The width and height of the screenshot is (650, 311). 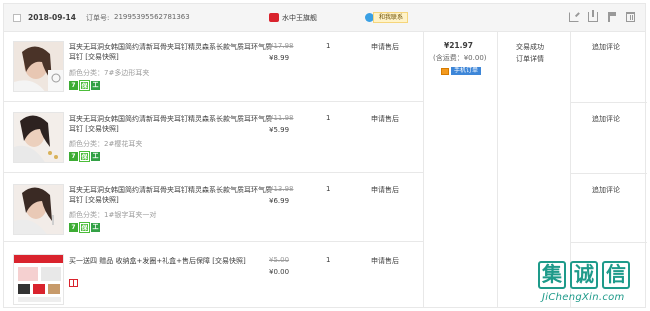 I want to click on trade-status: 交易成功, so click(x=530, y=47).